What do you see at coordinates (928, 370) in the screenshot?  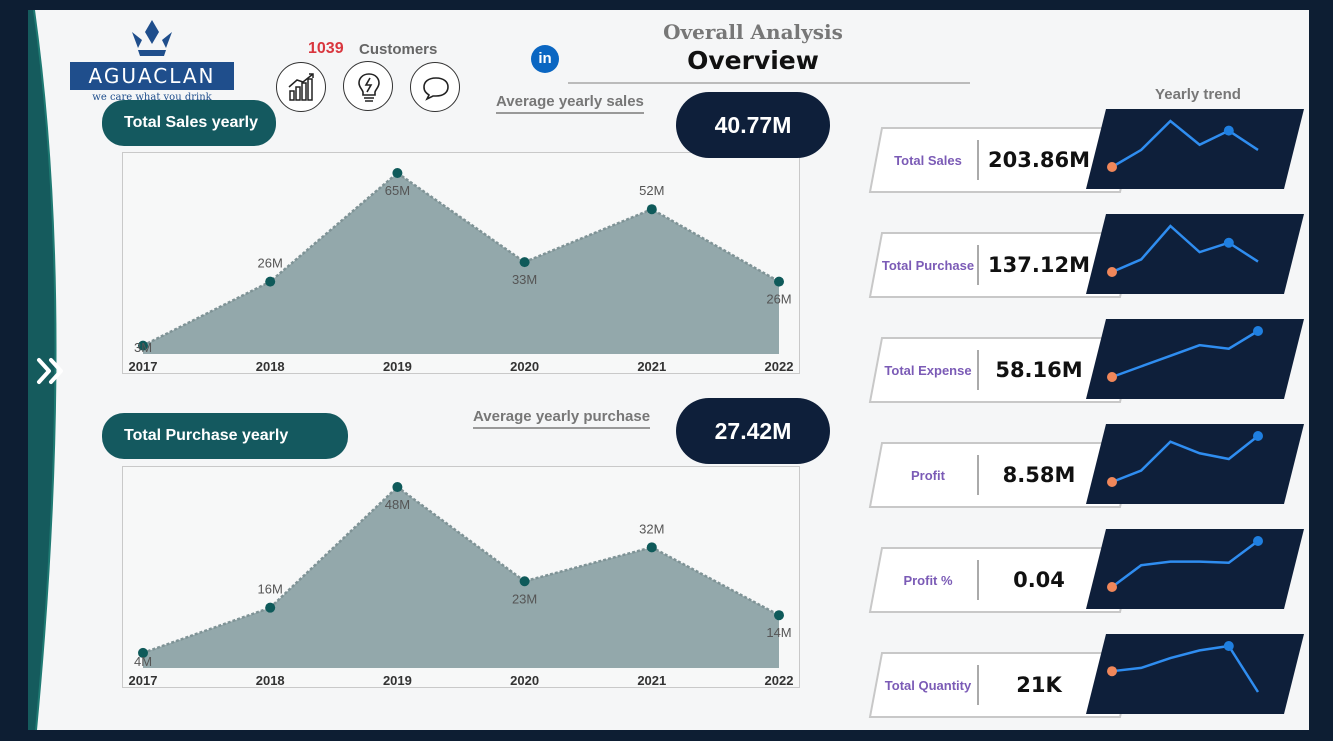 I see `kpi-label: Total Expense` at bounding box center [928, 370].